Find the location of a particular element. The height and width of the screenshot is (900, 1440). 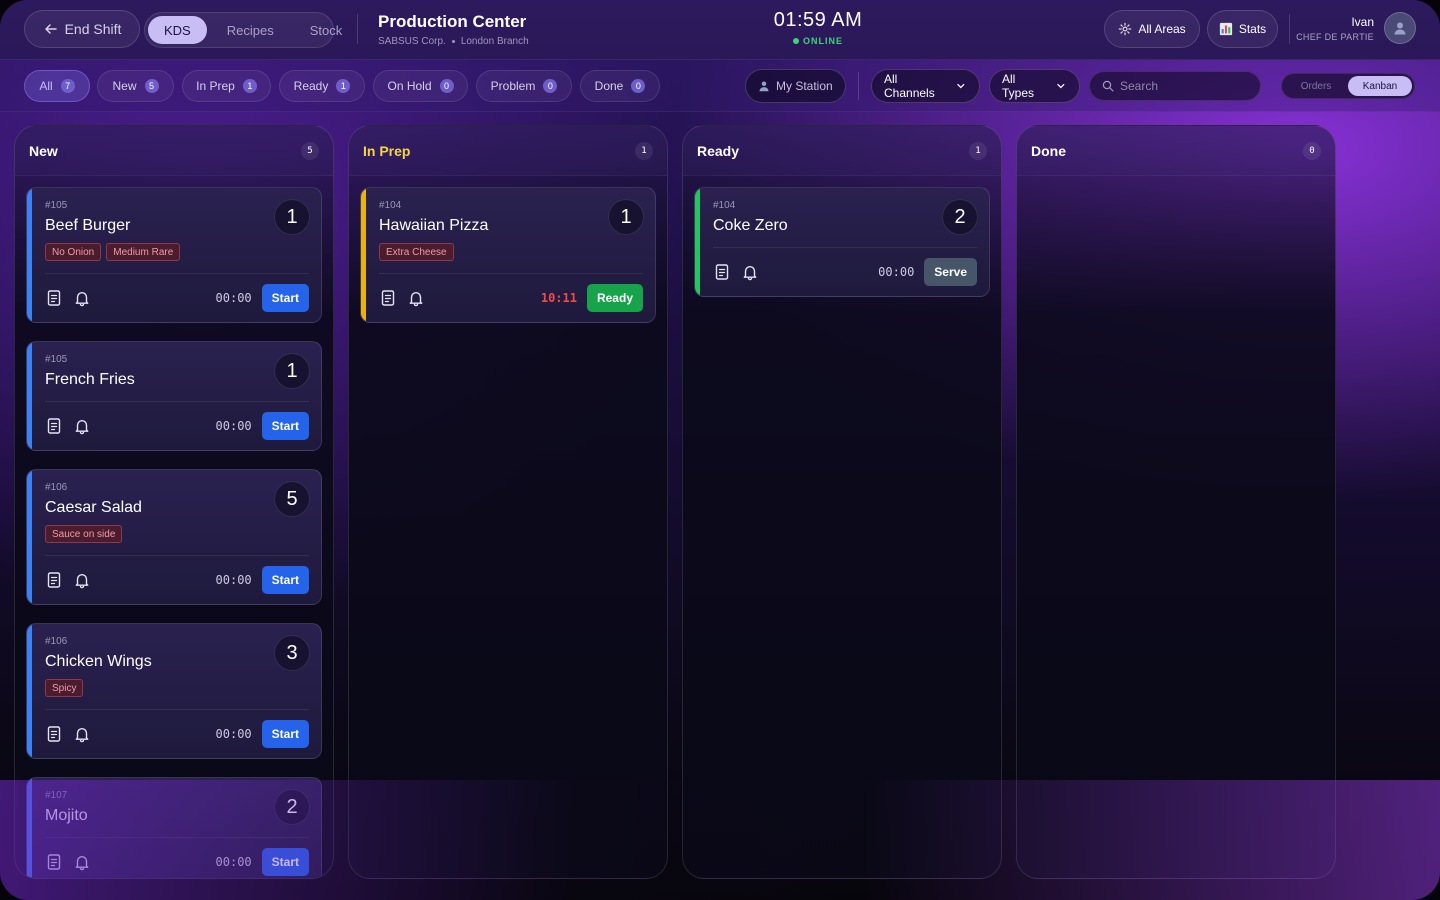

mode-stock: Stock is located at coordinates (326, 30).